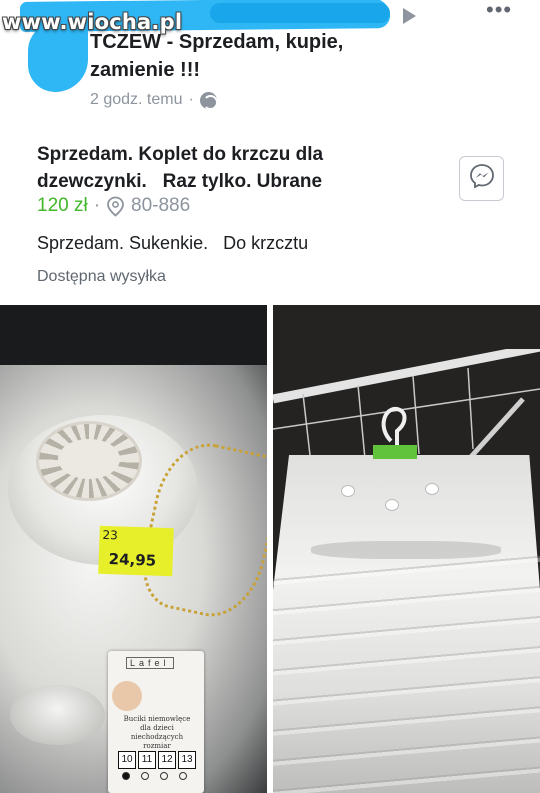 The width and height of the screenshot is (540, 793). I want to click on message-seller-button, so click(481, 178).